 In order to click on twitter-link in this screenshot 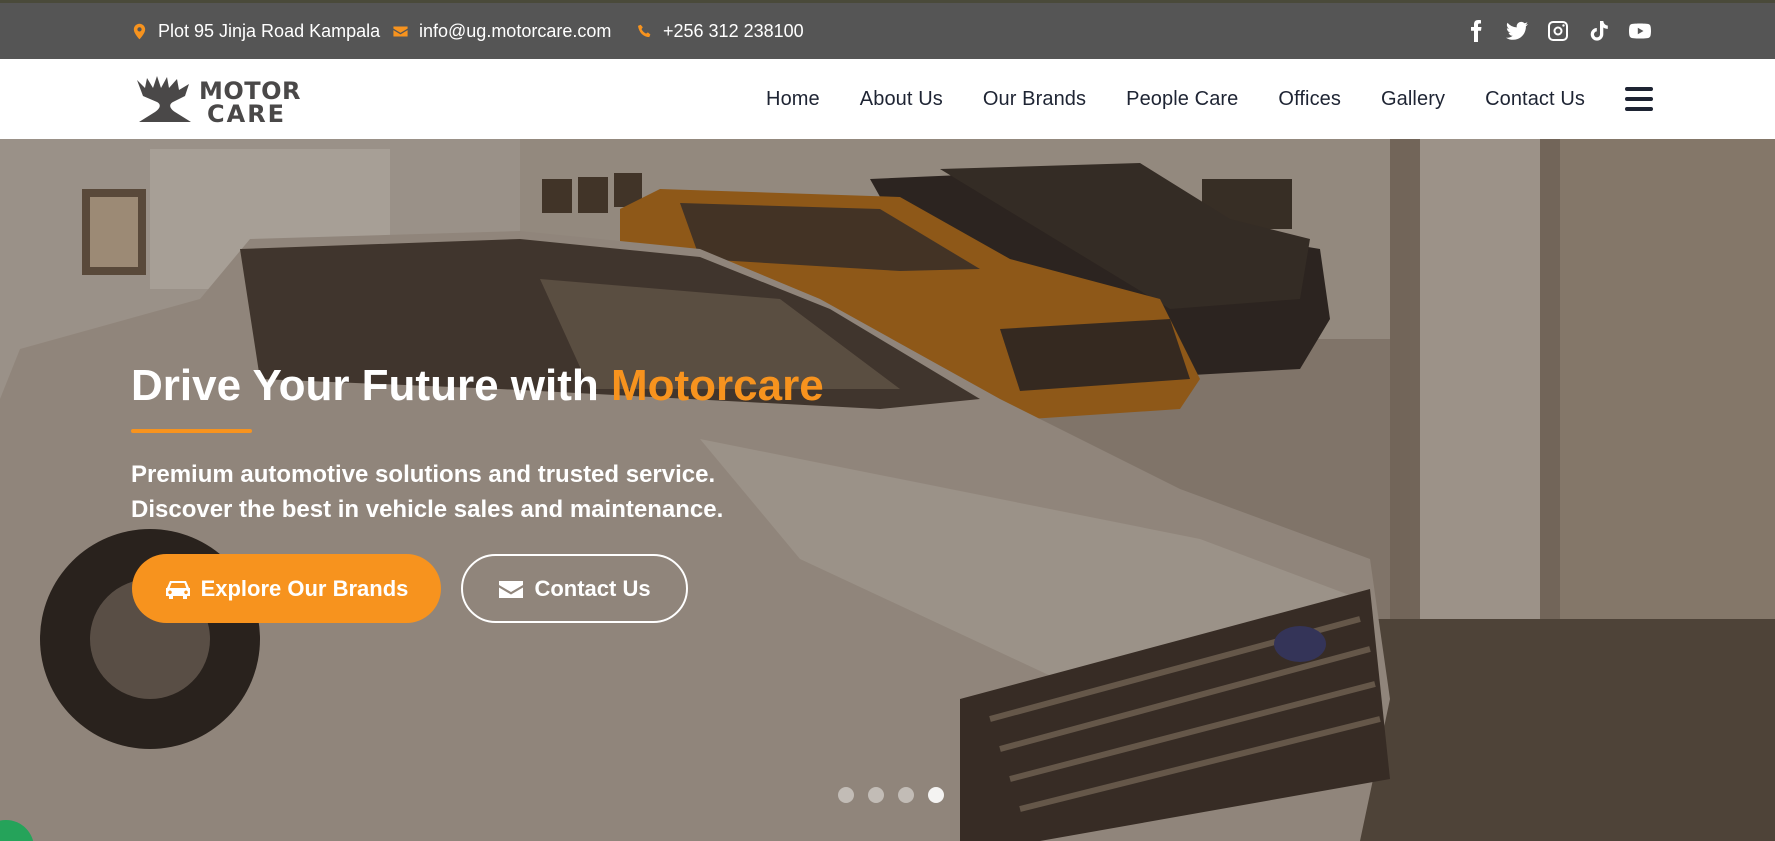, I will do `click(1517, 31)`.